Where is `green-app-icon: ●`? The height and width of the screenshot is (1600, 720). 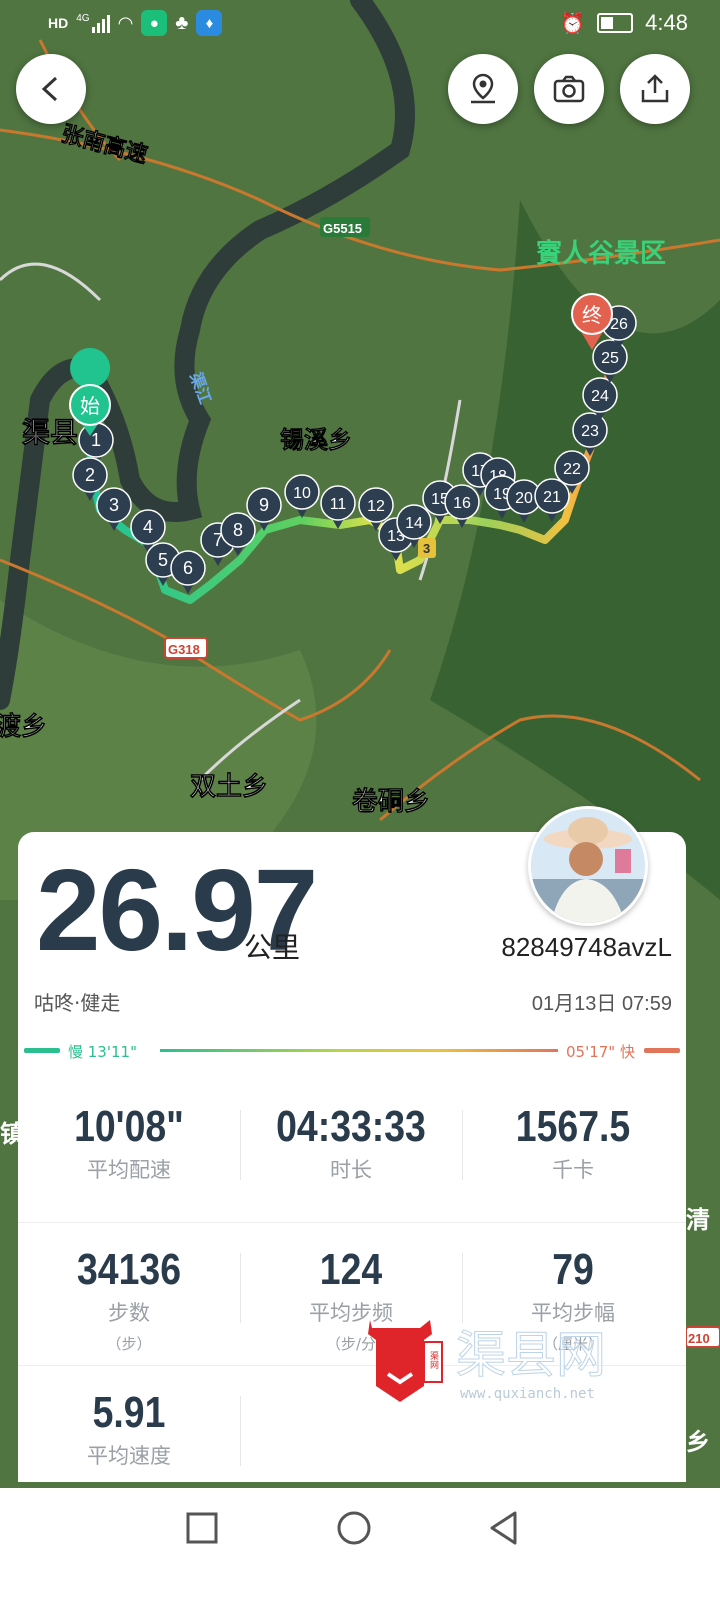
green-app-icon: ● is located at coordinates (154, 23).